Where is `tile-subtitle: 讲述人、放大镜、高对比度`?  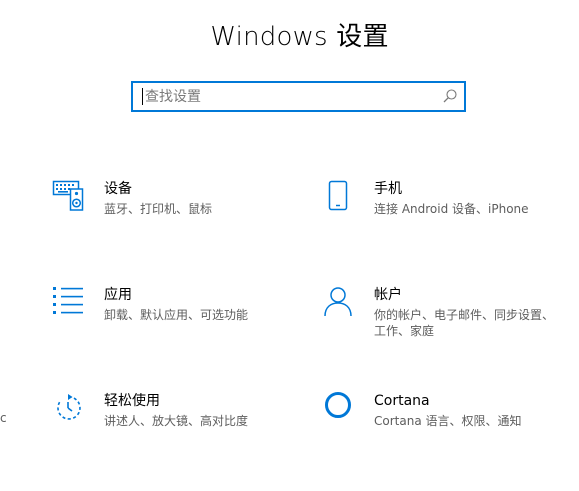 tile-subtitle: 讲述人、放大镜、高对比度 is located at coordinates (176, 421).